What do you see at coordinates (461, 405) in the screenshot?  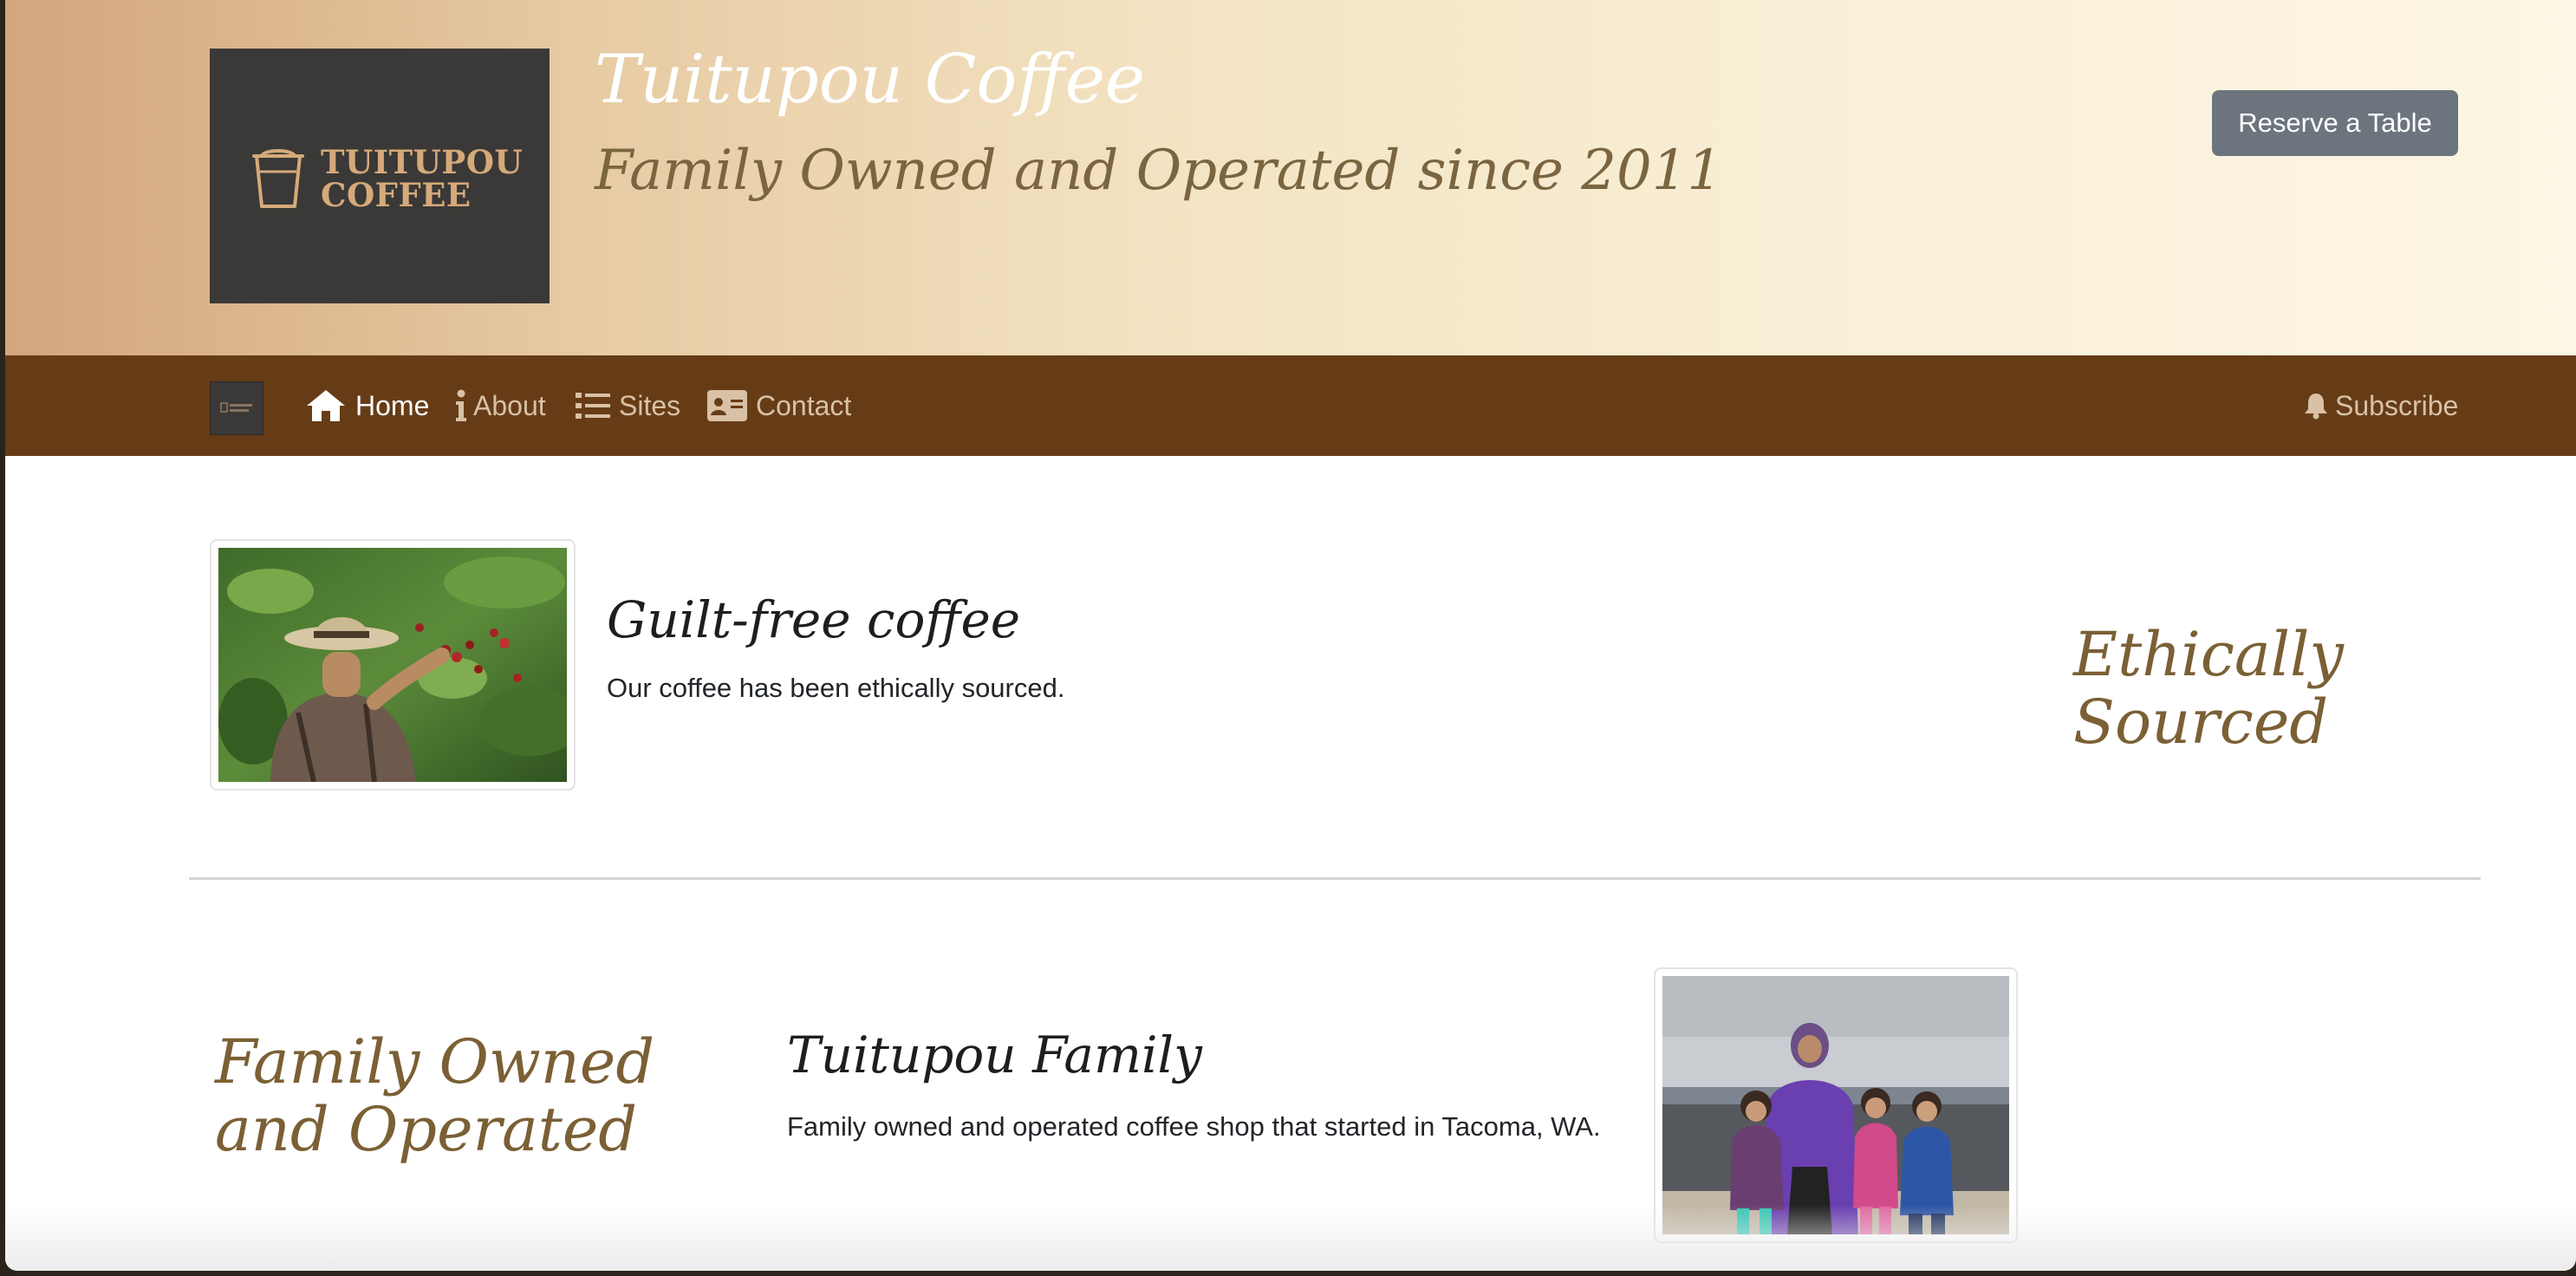 I see `info-icon` at bounding box center [461, 405].